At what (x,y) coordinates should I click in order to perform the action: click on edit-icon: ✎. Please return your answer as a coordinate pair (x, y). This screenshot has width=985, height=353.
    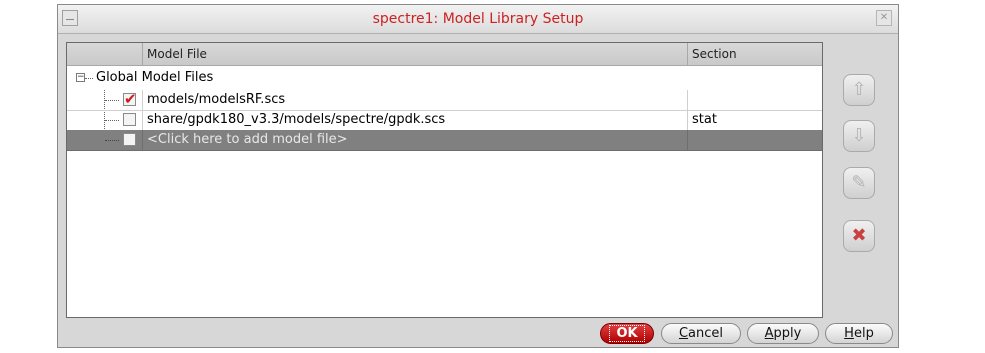
    Looking at the image, I should click on (859, 182).